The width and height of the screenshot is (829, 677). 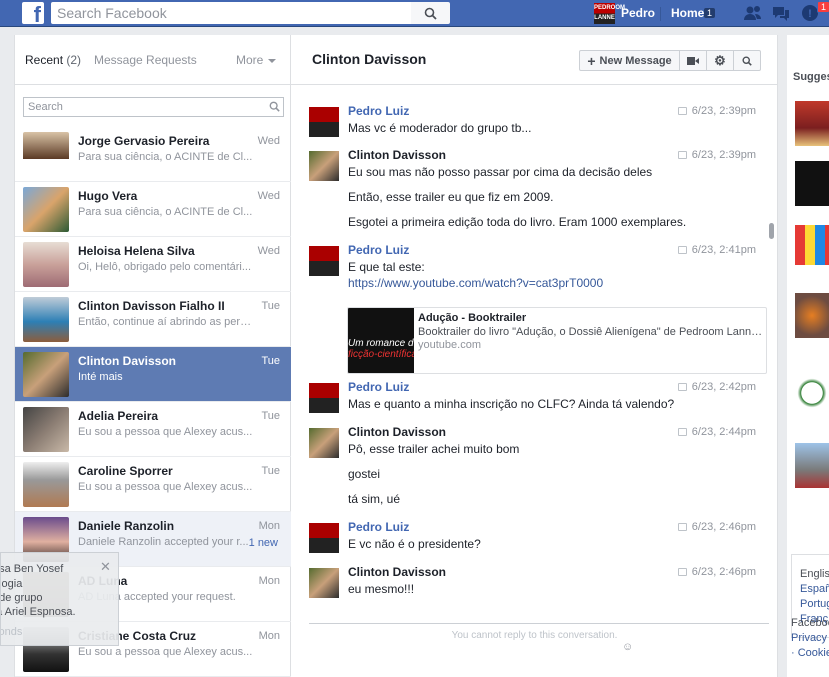 What do you see at coordinates (716, 250) in the screenshot?
I see `message-timestamp: 6/23, 2:41pm` at bounding box center [716, 250].